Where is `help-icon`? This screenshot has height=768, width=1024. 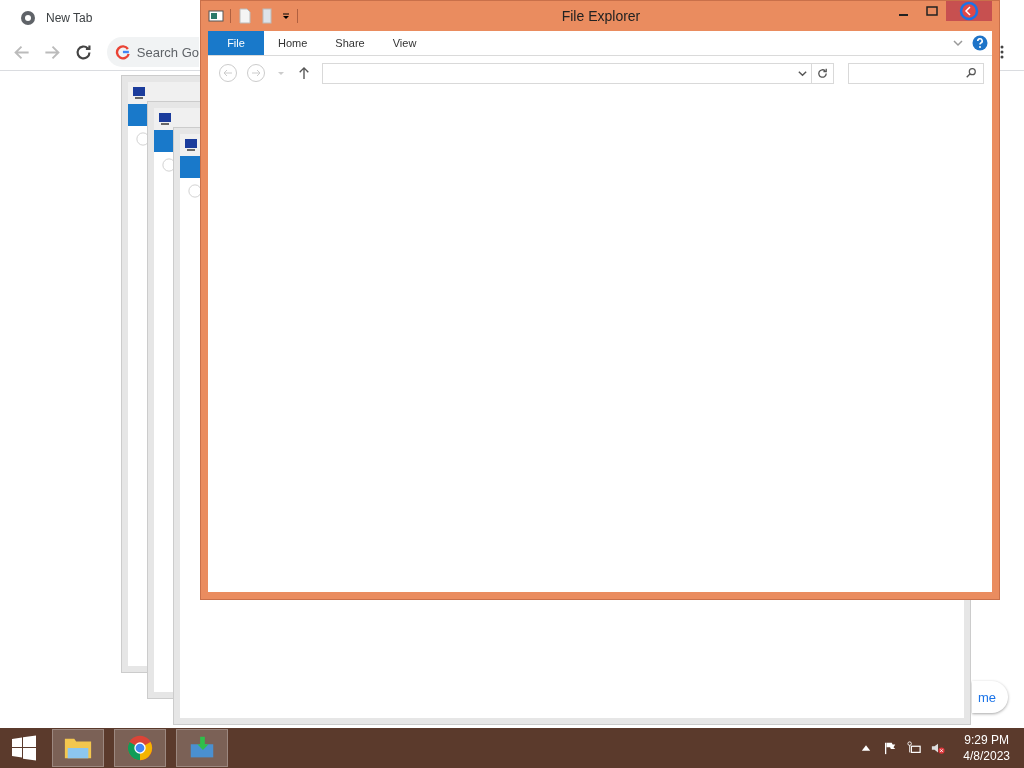 help-icon is located at coordinates (980, 43).